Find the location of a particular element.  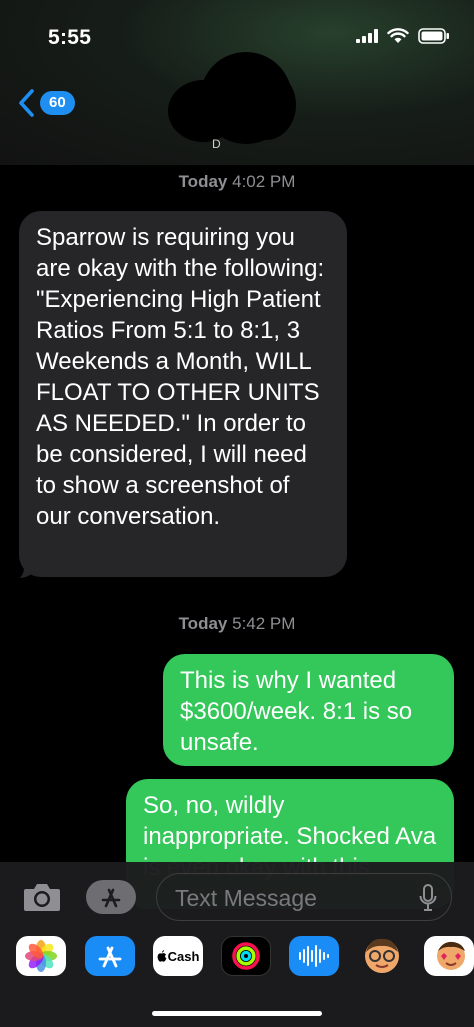

memoji-icon is located at coordinates (382, 955).